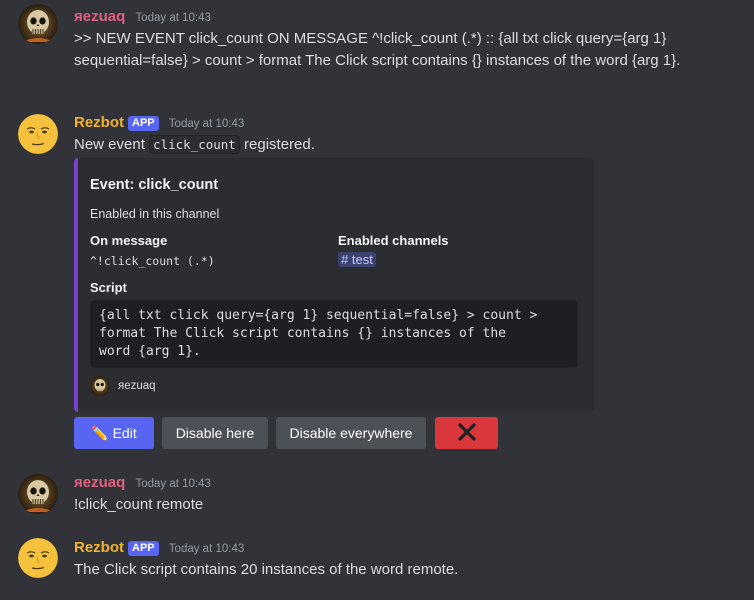 This screenshot has height=600, width=754. I want to click on embed-field-on-message-name: On message, so click(129, 240).